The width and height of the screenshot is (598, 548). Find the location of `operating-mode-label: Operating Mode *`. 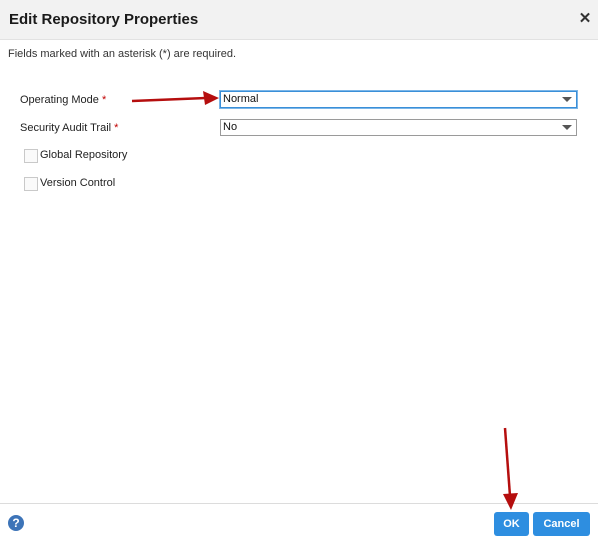

operating-mode-label: Operating Mode * is located at coordinates (63, 100).